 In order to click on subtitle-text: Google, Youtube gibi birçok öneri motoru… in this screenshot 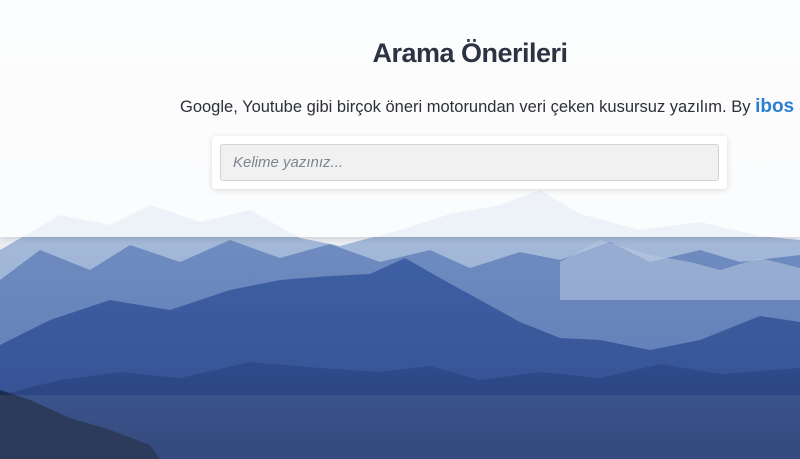, I will do `click(468, 107)`.